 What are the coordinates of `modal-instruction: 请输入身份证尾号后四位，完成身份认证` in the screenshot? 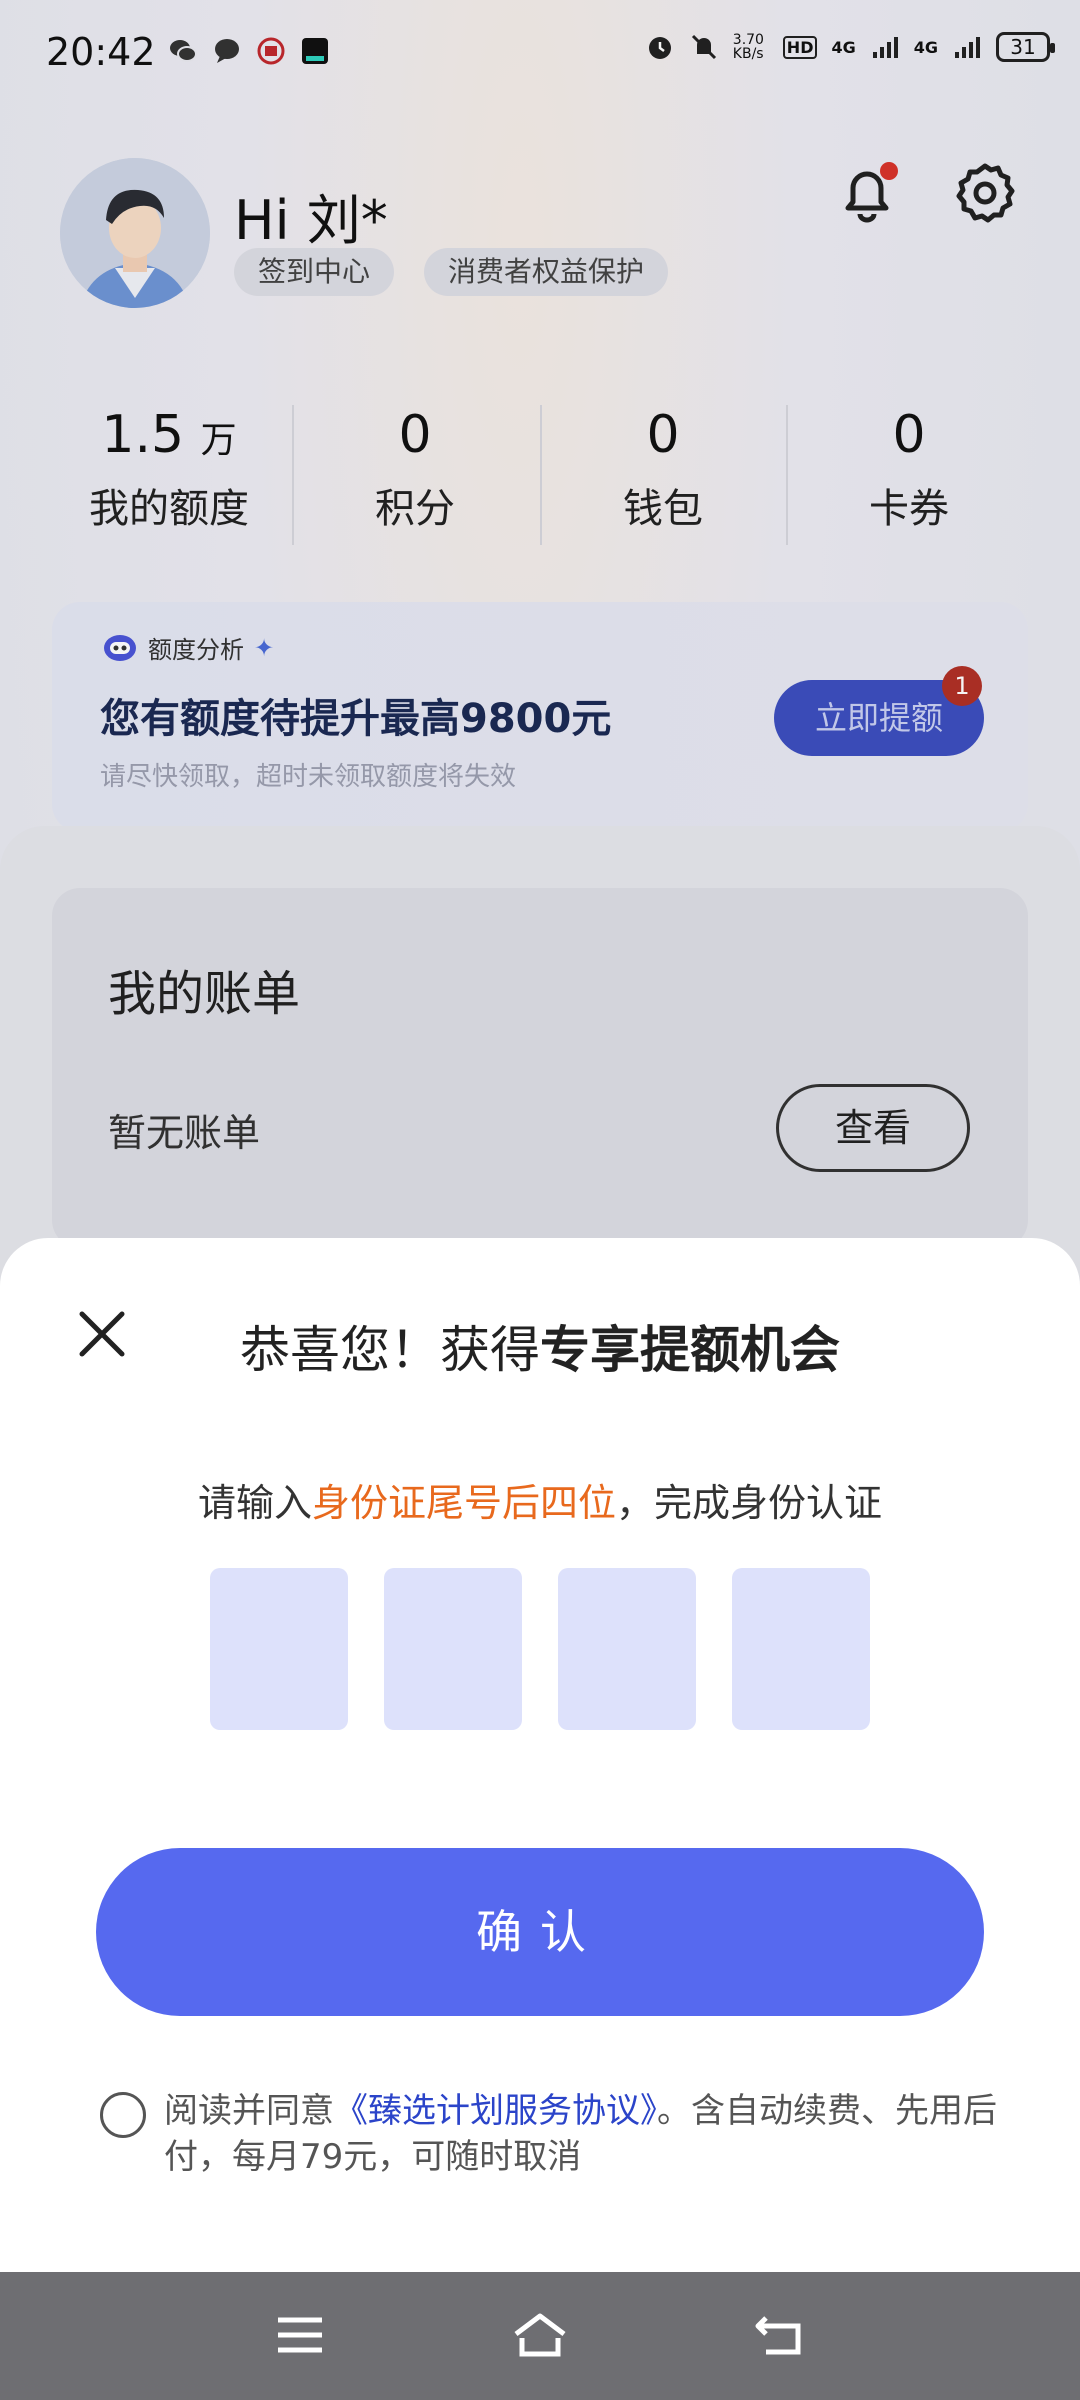 It's located at (540, 1499).